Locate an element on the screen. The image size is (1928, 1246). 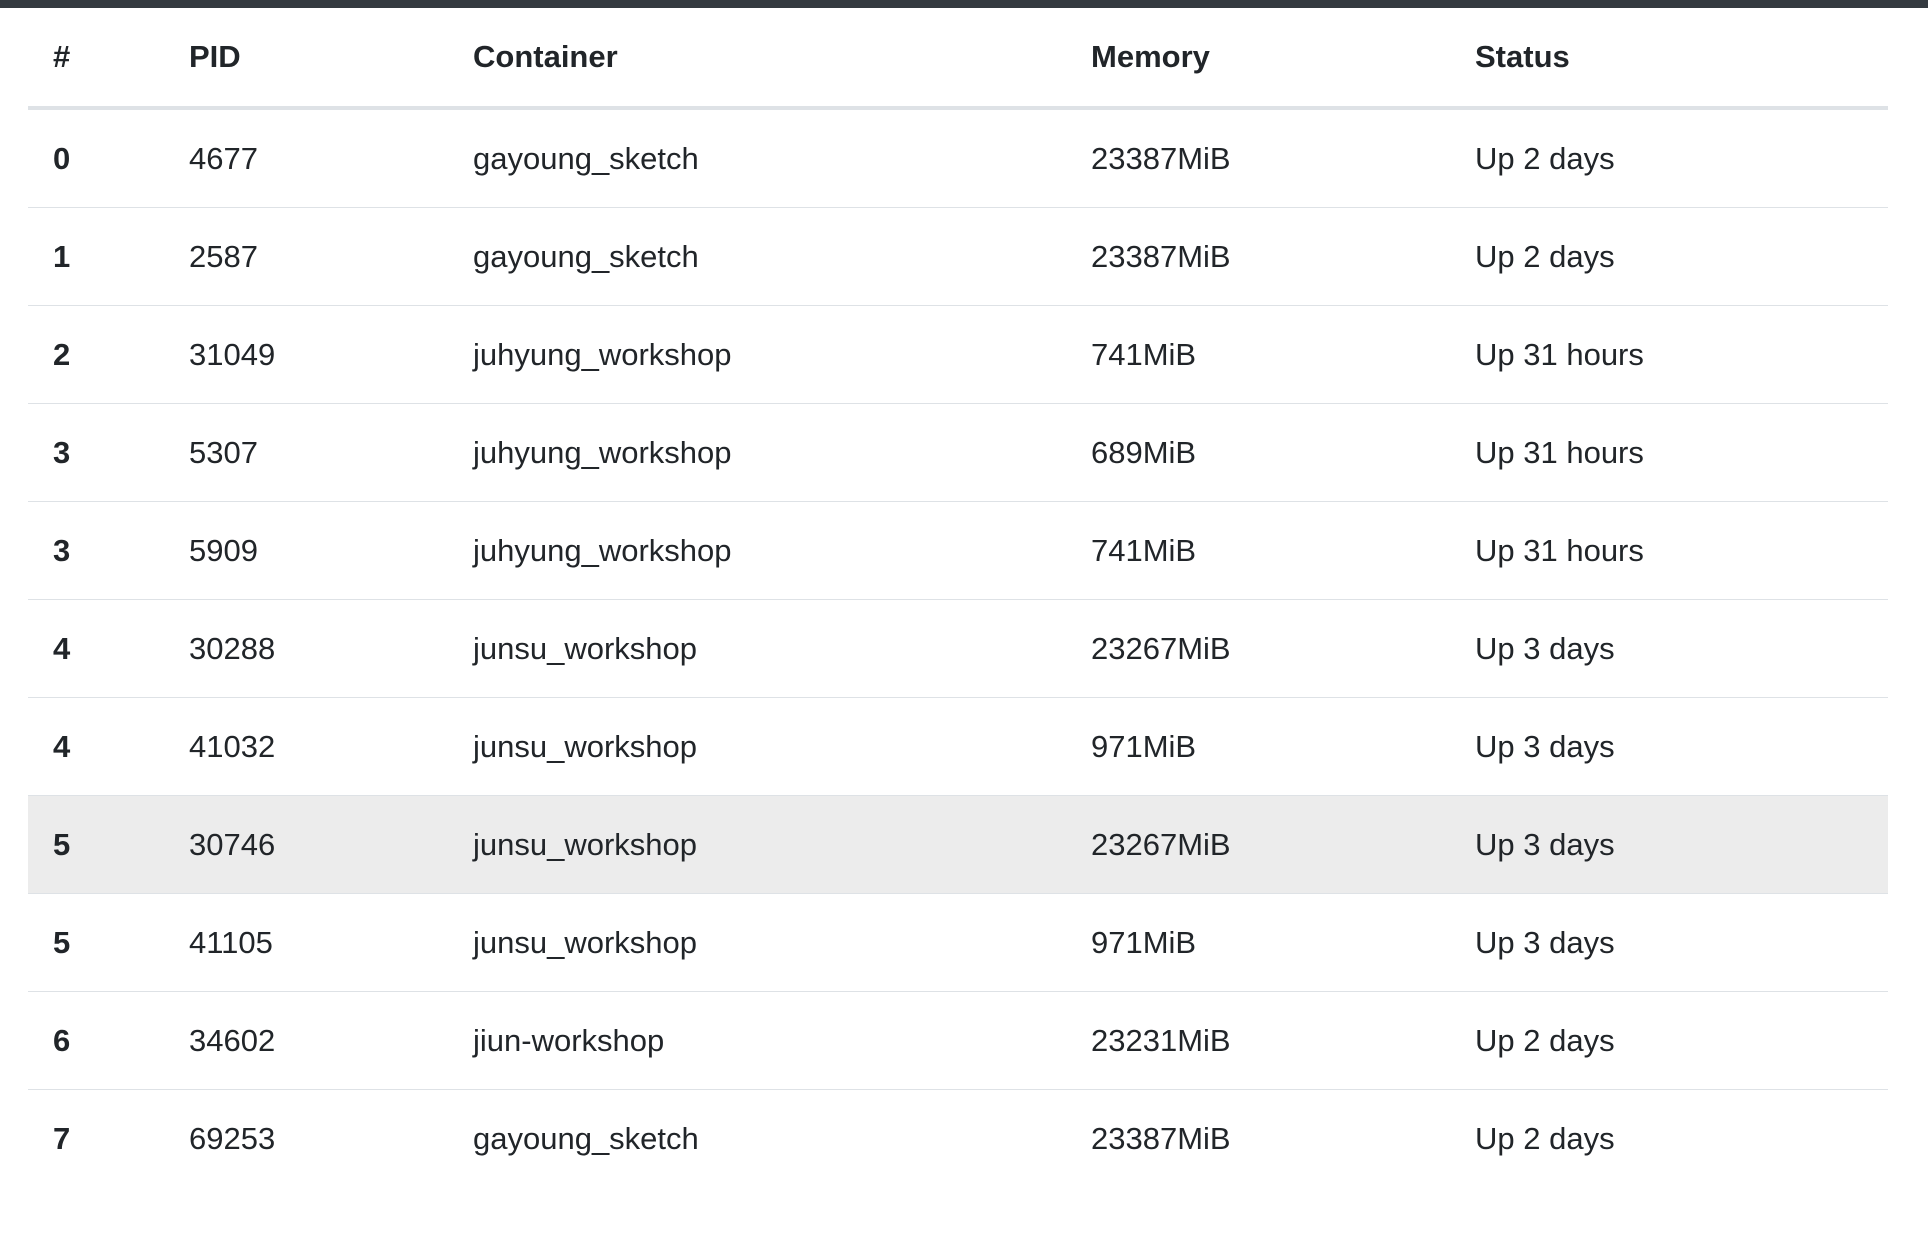
column-header-index: # is located at coordinates (96, 59).